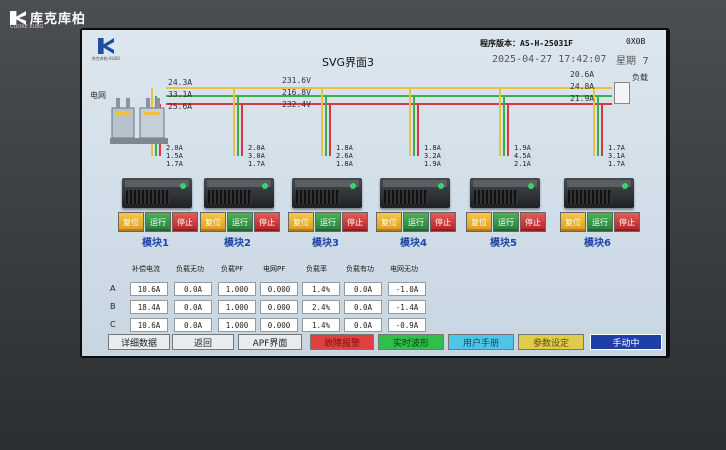 Image resolution: width=726 pixels, height=450 pixels. I want to click on brand-logo: 库克库柏 COOKE KUBO, so click(65, 19).